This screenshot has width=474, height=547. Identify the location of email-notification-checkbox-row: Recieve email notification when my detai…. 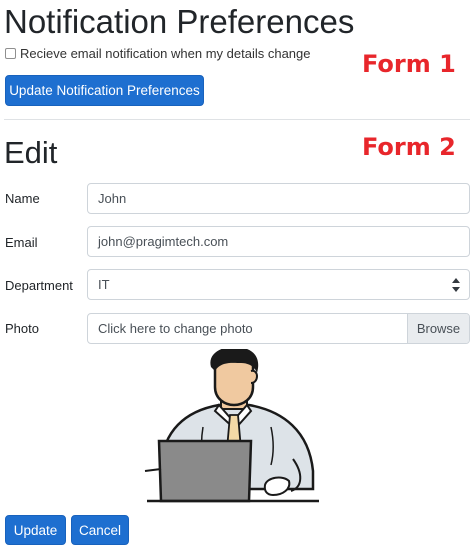
(158, 53).